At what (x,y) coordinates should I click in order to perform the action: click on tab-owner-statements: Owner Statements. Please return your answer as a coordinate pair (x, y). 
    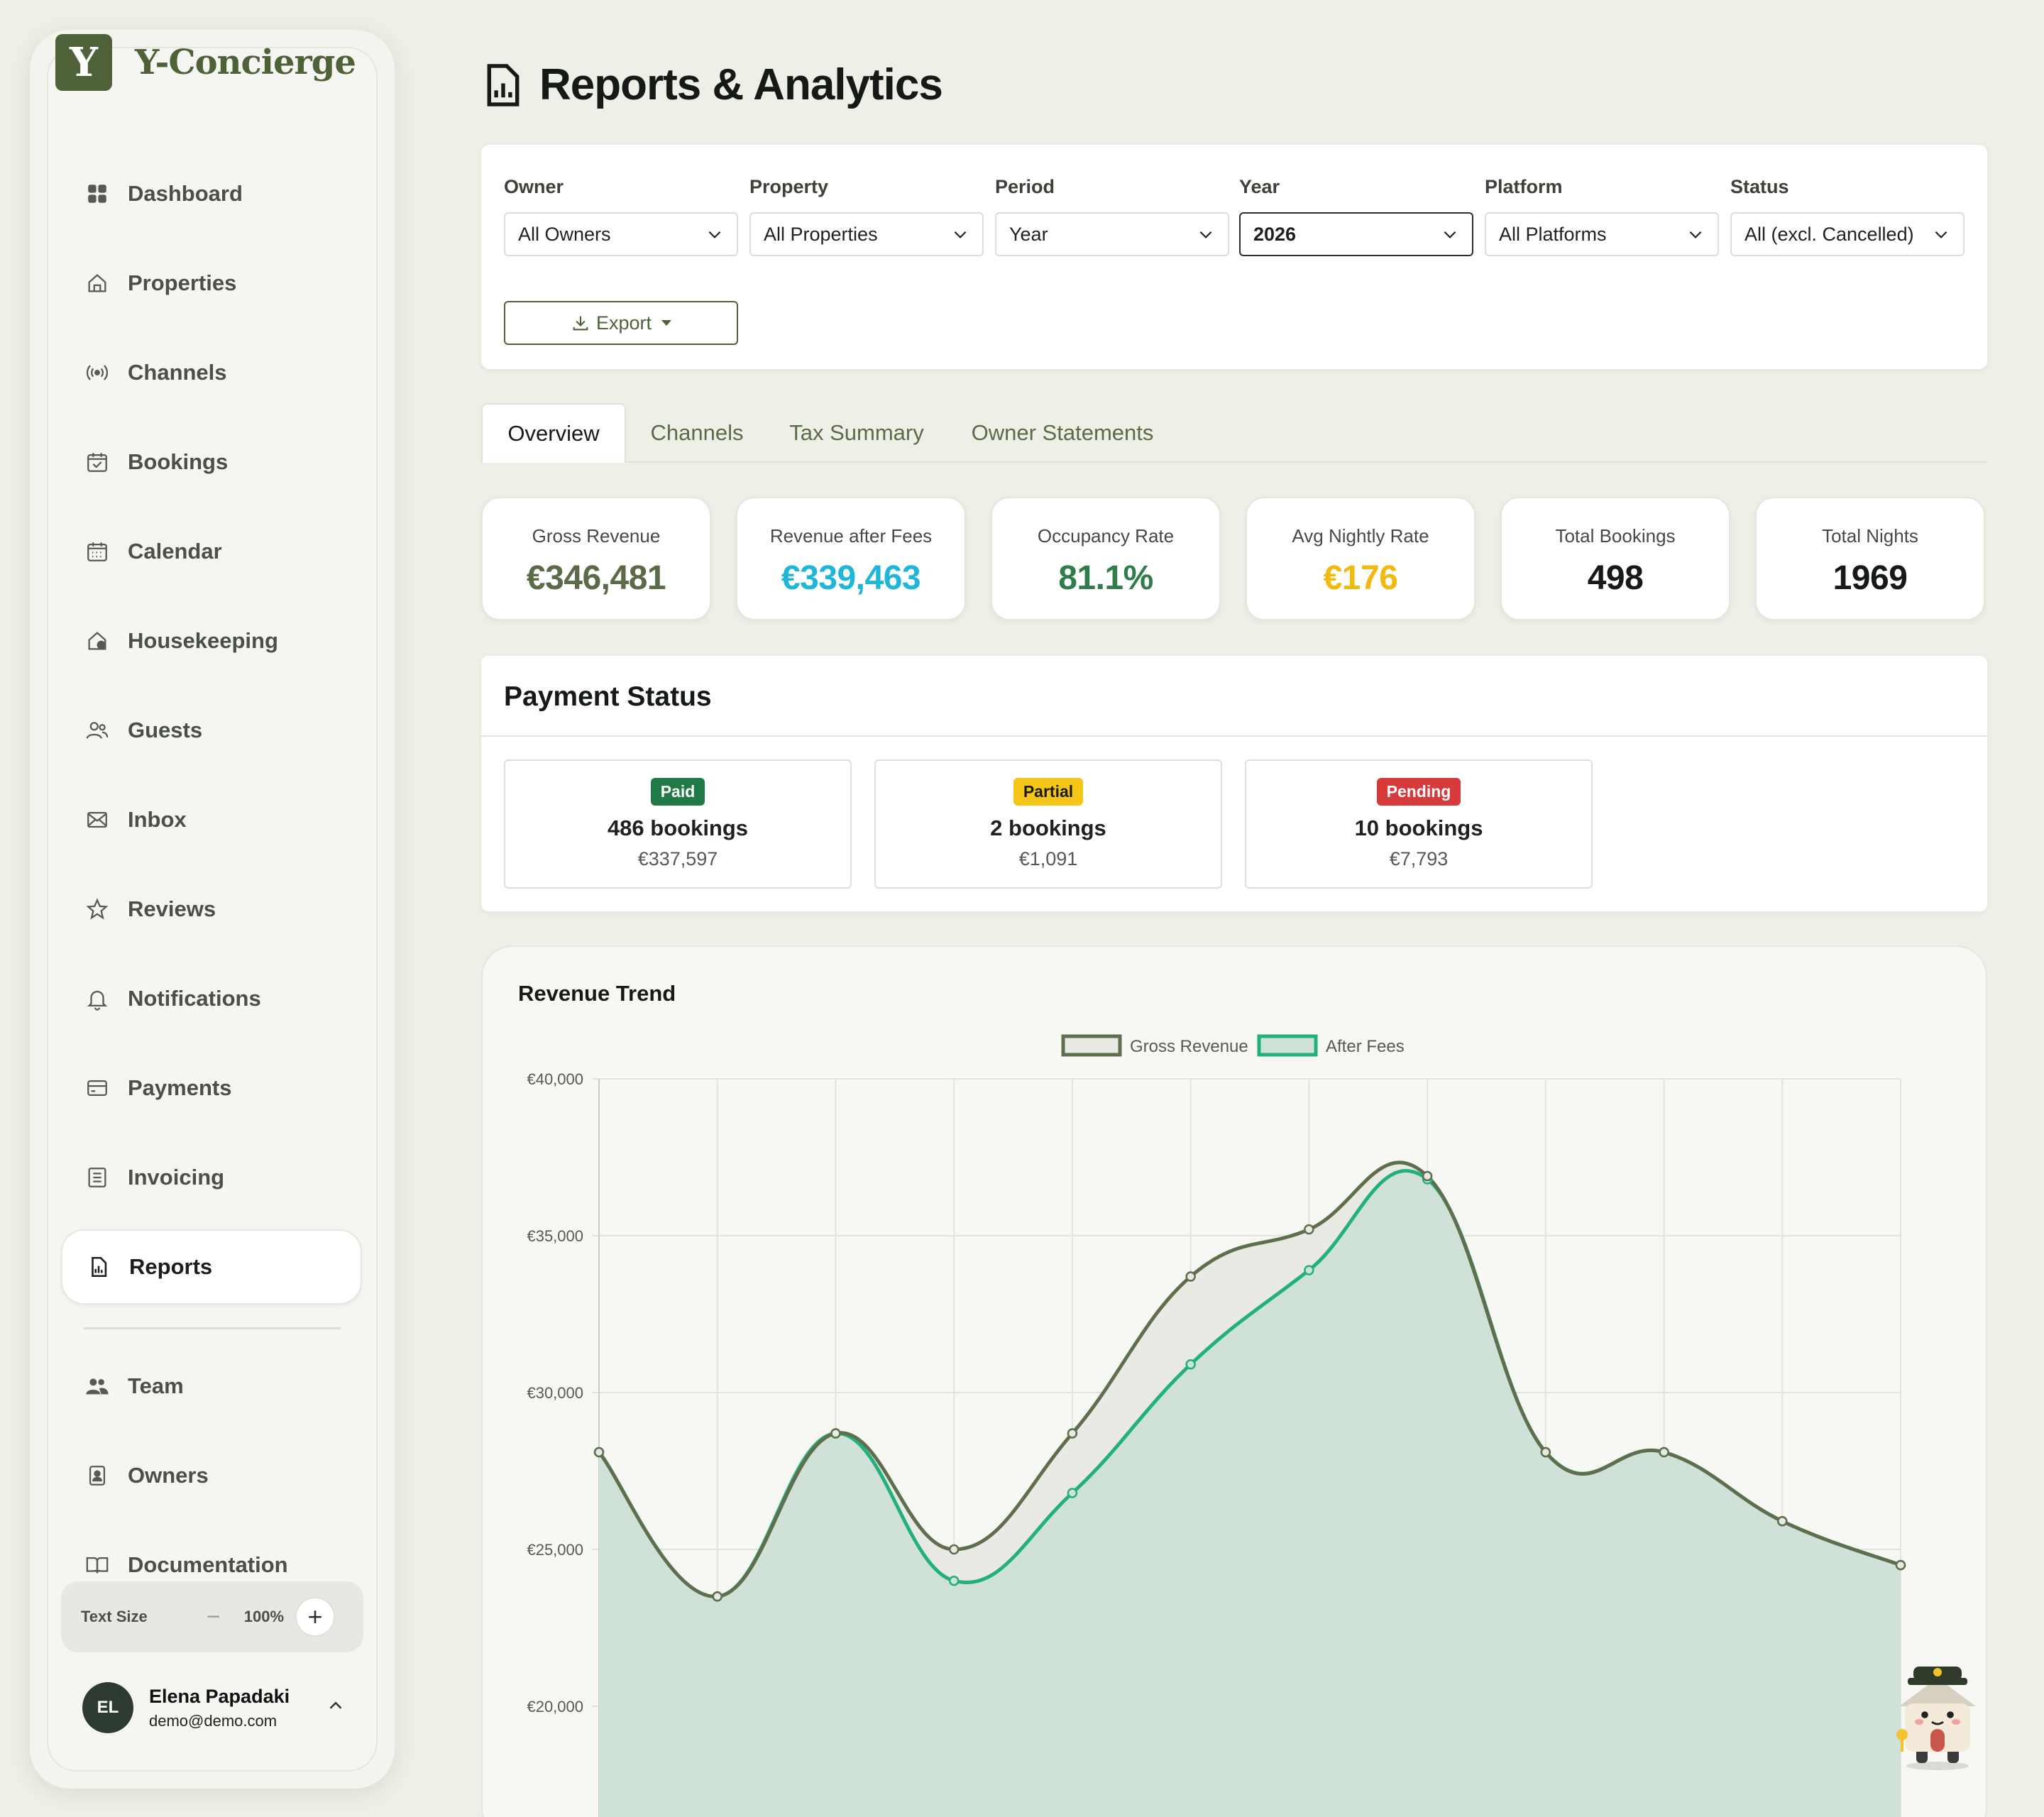
    Looking at the image, I should click on (1062, 433).